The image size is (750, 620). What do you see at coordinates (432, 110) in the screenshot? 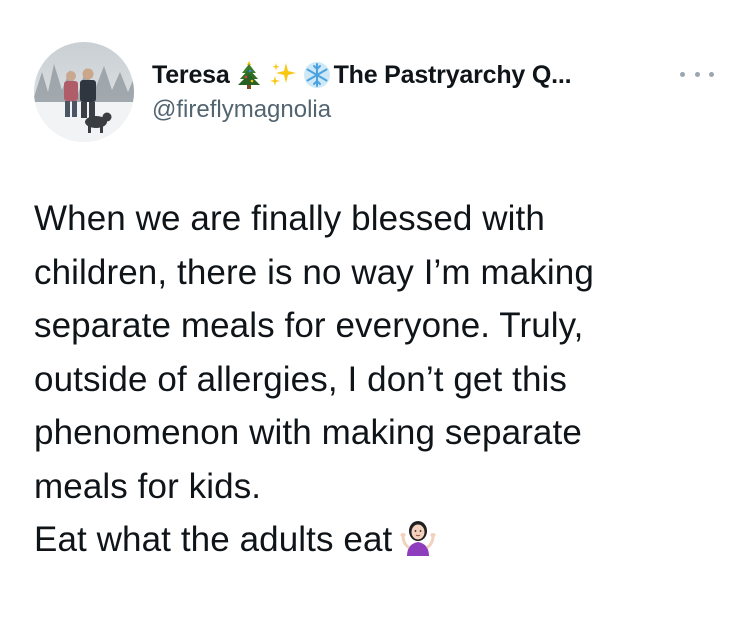
I see `user-handle: @fireflymagnolia` at bounding box center [432, 110].